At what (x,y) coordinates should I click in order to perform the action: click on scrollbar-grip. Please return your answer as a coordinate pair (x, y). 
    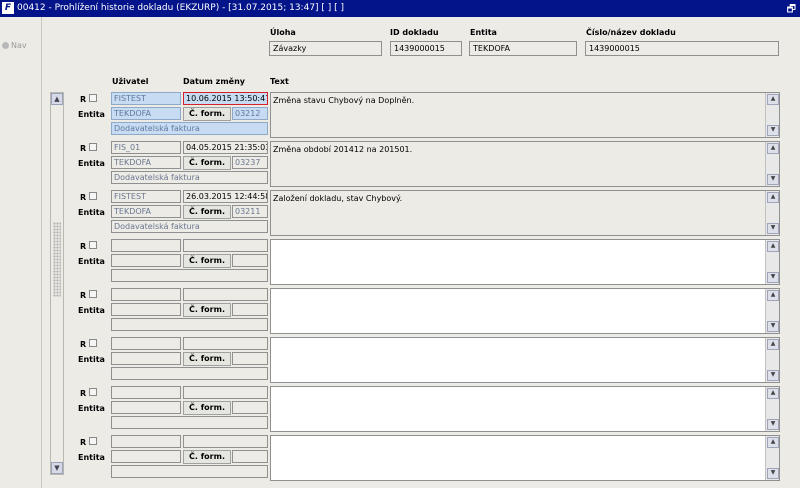
    Looking at the image, I should click on (57, 259).